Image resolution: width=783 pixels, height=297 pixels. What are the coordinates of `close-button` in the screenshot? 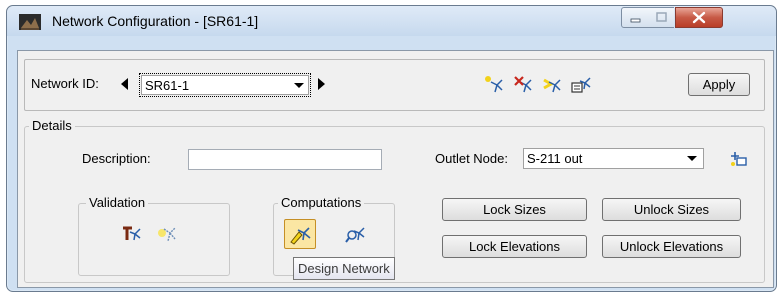 It's located at (699, 17).